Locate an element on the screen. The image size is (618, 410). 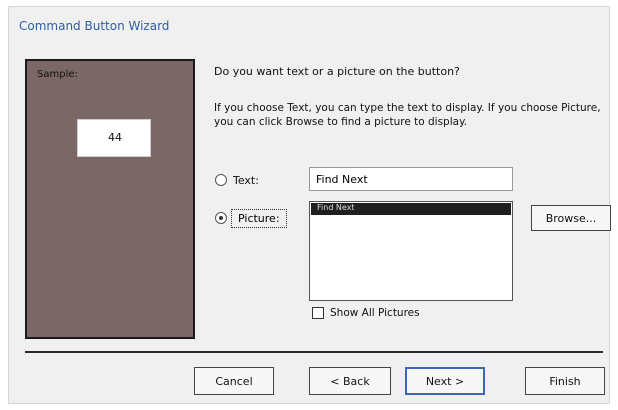
text-option: Text: is located at coordinates (237, 180).